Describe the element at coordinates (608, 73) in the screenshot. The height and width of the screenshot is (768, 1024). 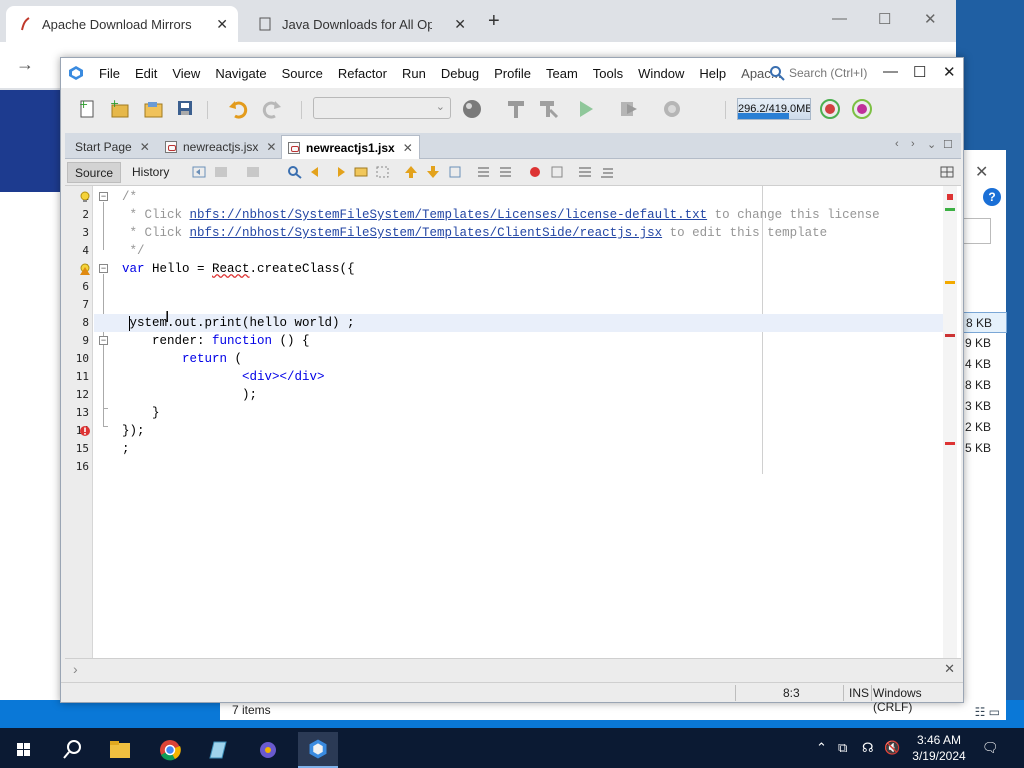
I see `menu-tools: Tools` at that location.